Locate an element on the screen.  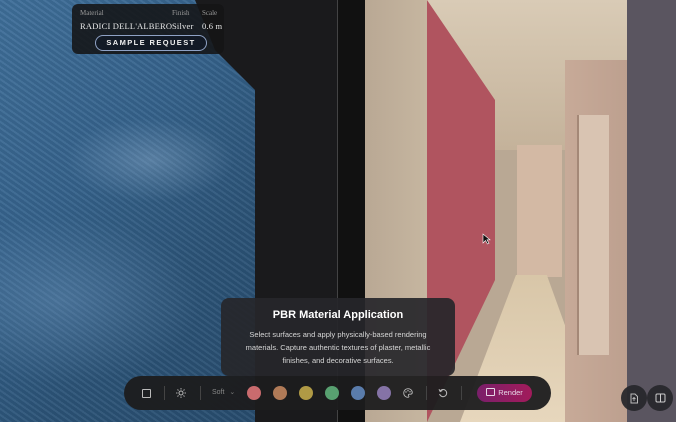
render-label: Render is located at coordinates (510, 392).